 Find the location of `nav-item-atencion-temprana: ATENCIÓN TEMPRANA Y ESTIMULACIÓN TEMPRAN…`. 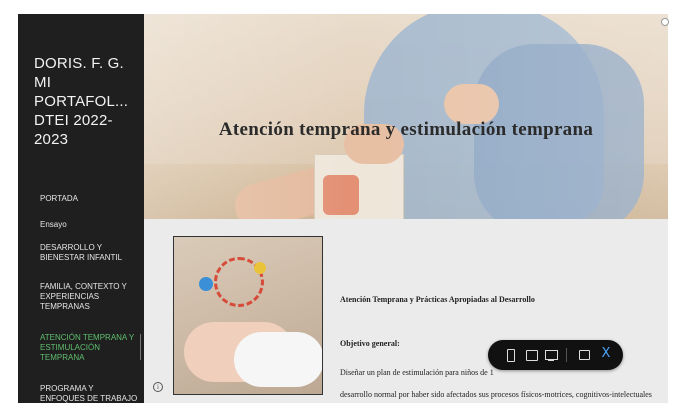

nav-item-atencion-temprana: ATENCIÓN TEMPRANA Y ESTIMULACIÓN TEMPRAN… is located at coordinates (90, 348).